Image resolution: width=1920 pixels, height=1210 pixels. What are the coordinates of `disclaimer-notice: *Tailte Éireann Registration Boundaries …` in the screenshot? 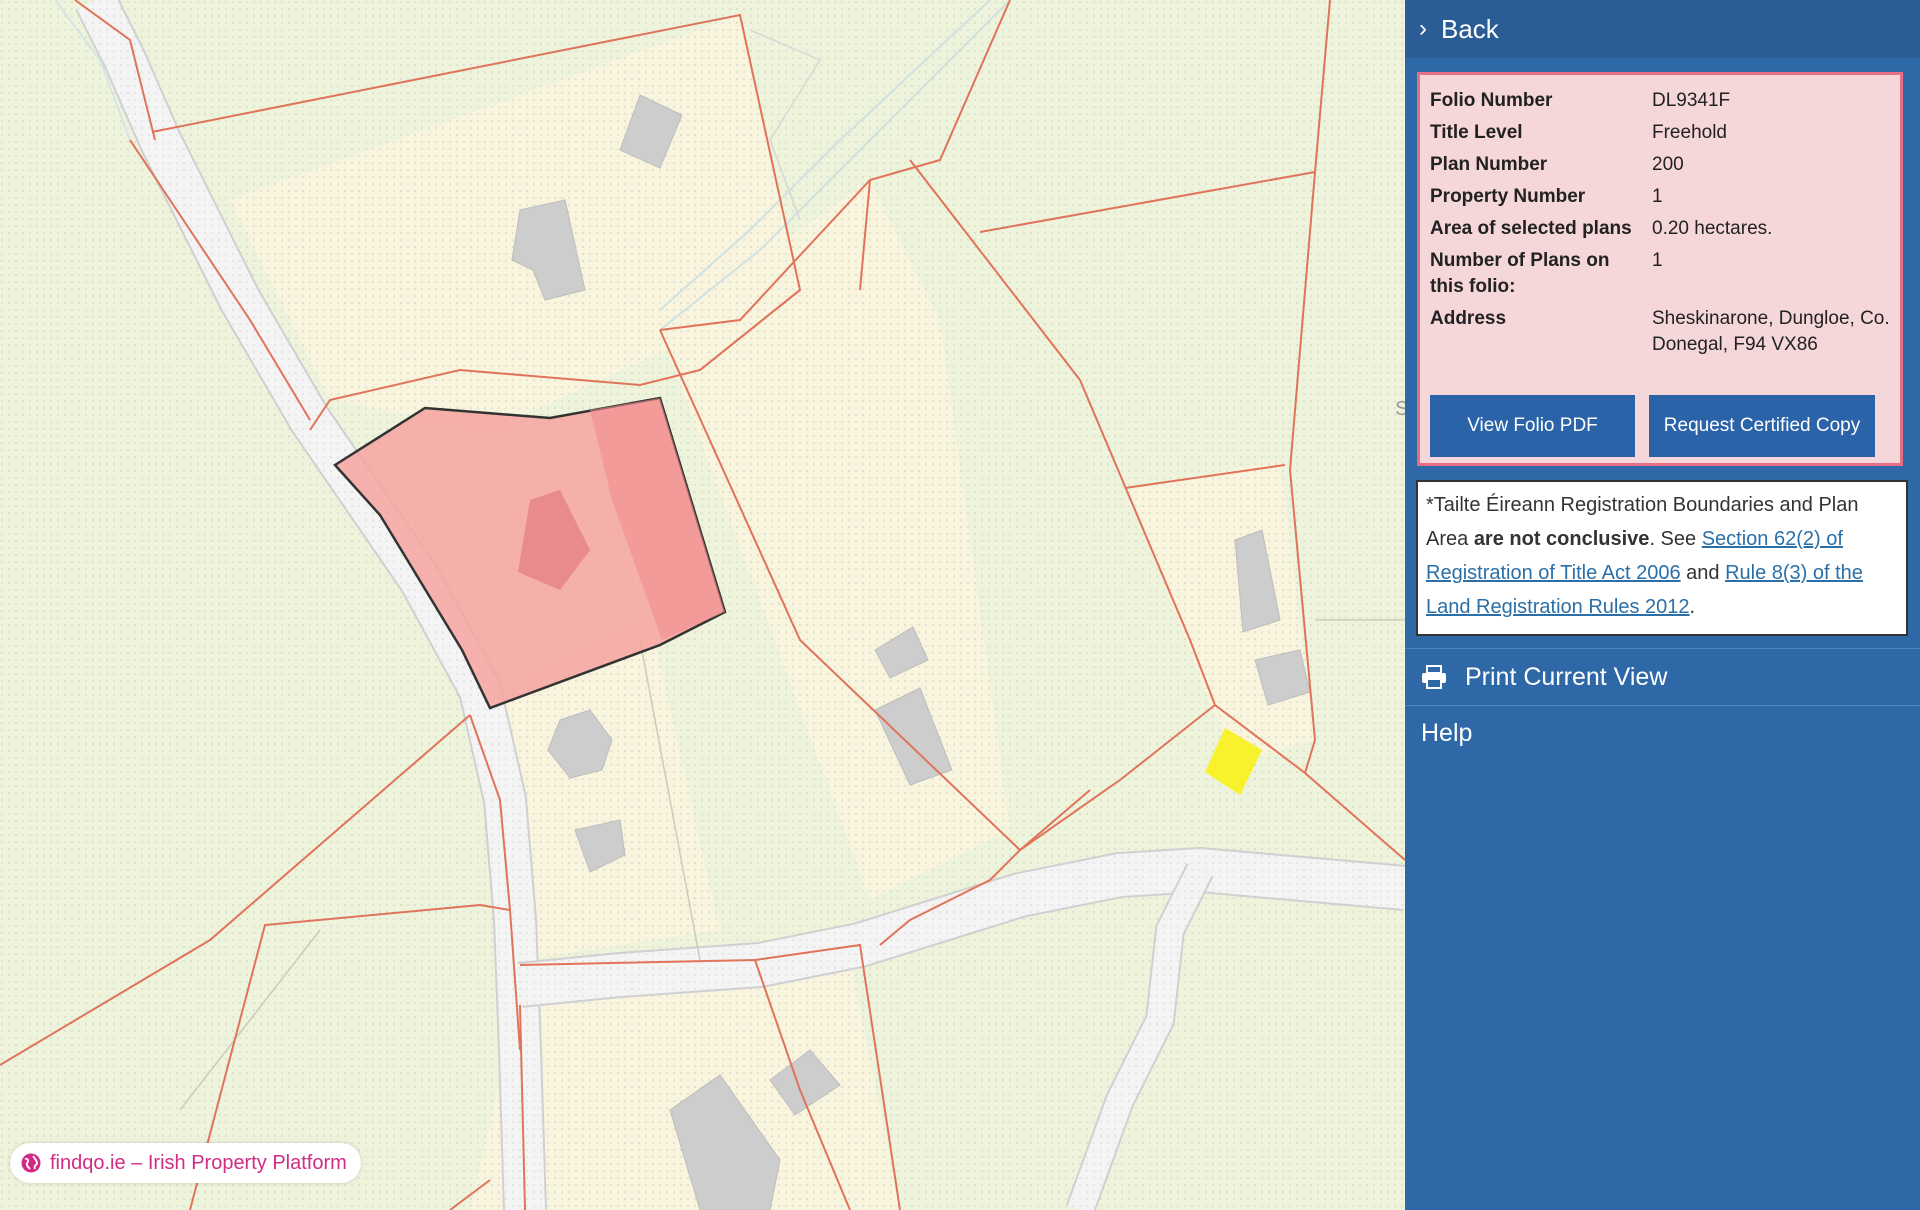 It's located at (1662, 558).